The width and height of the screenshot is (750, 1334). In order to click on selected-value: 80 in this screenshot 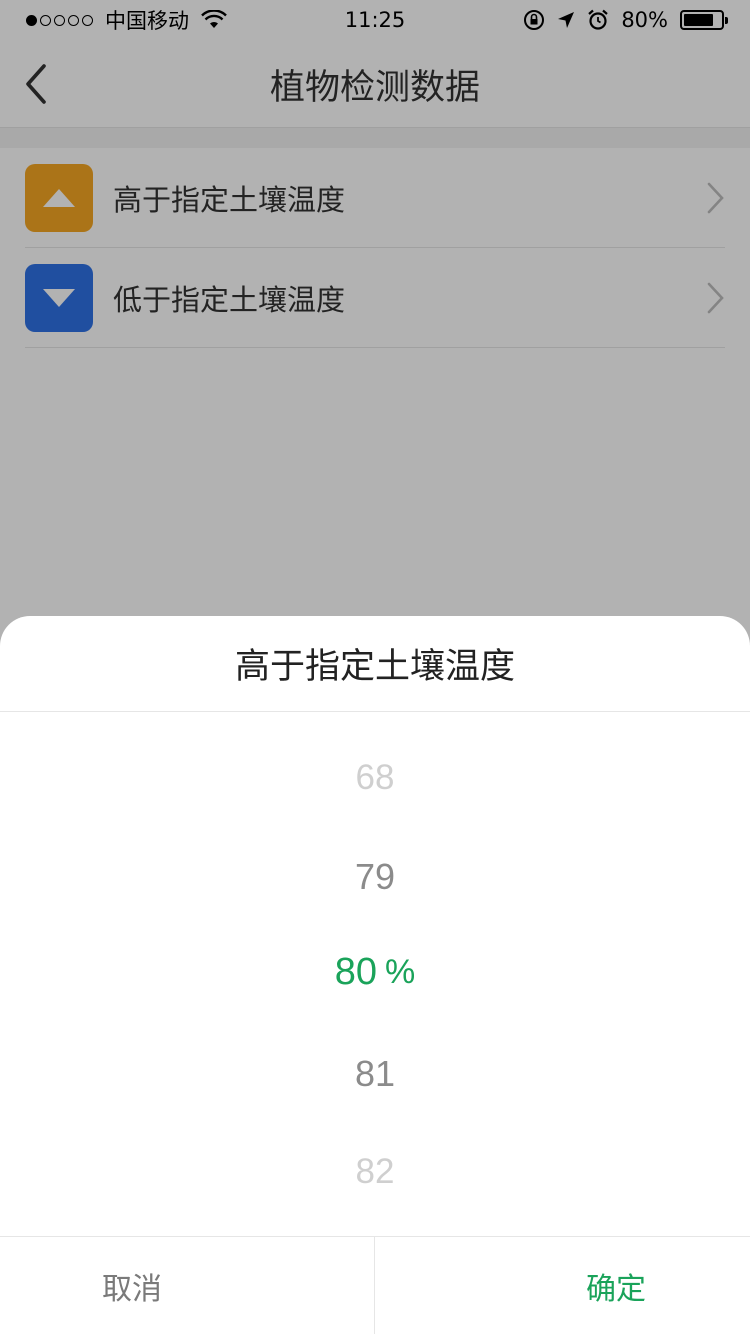, I will do `click(356, 971)`.